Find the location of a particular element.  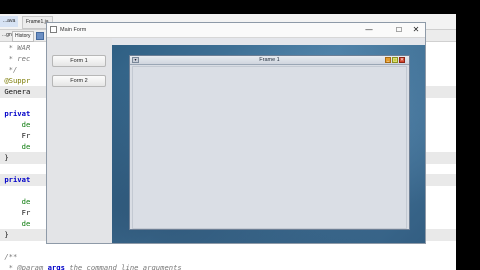

code-token: * is located at coordinates (9, 266).